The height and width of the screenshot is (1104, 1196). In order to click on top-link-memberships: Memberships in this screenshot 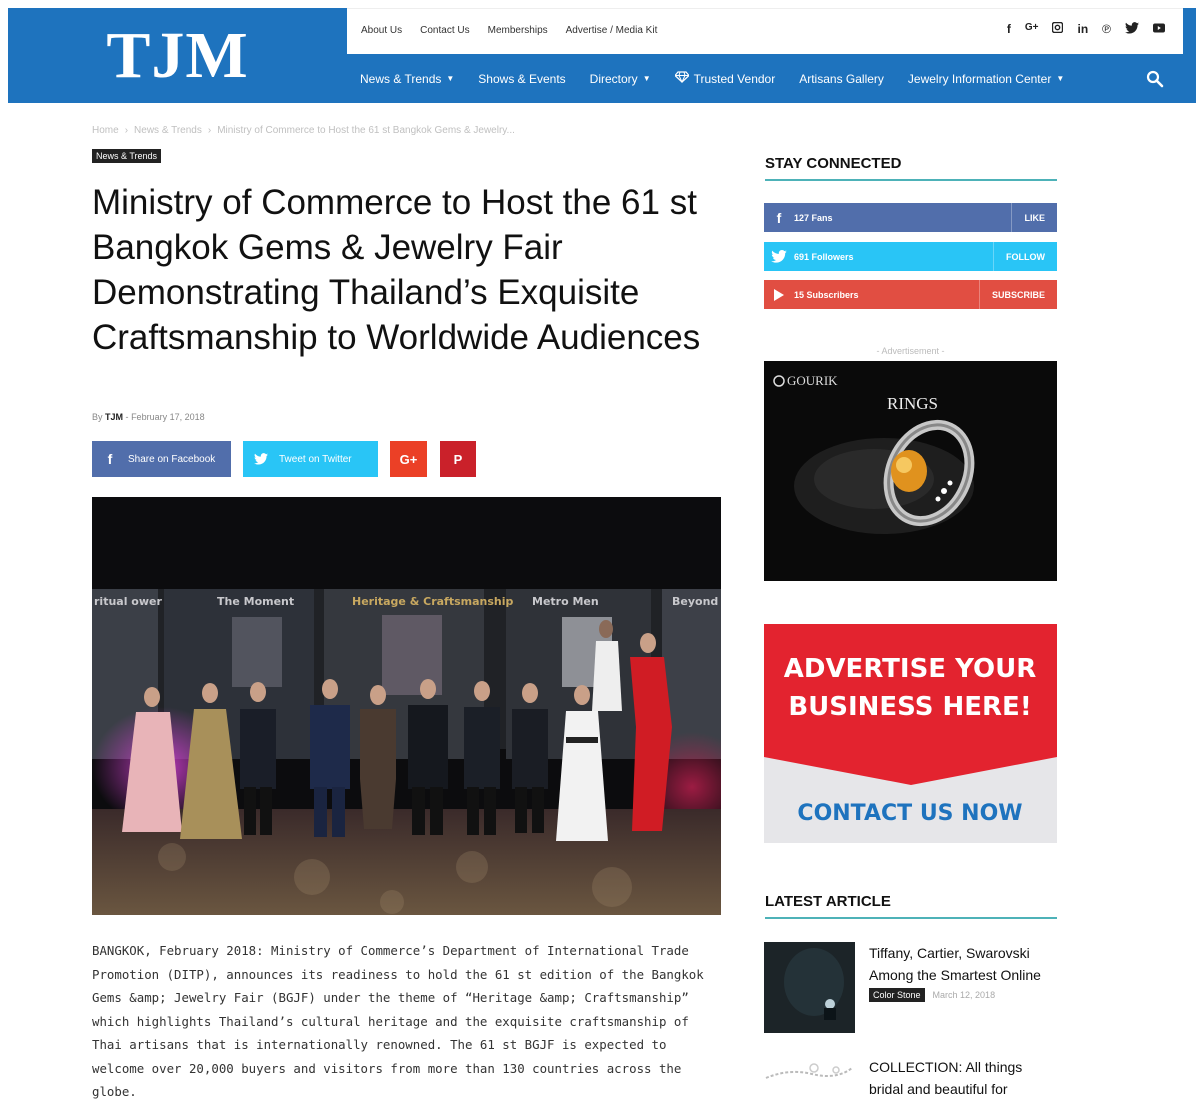, I will do `click(518, 30)`.